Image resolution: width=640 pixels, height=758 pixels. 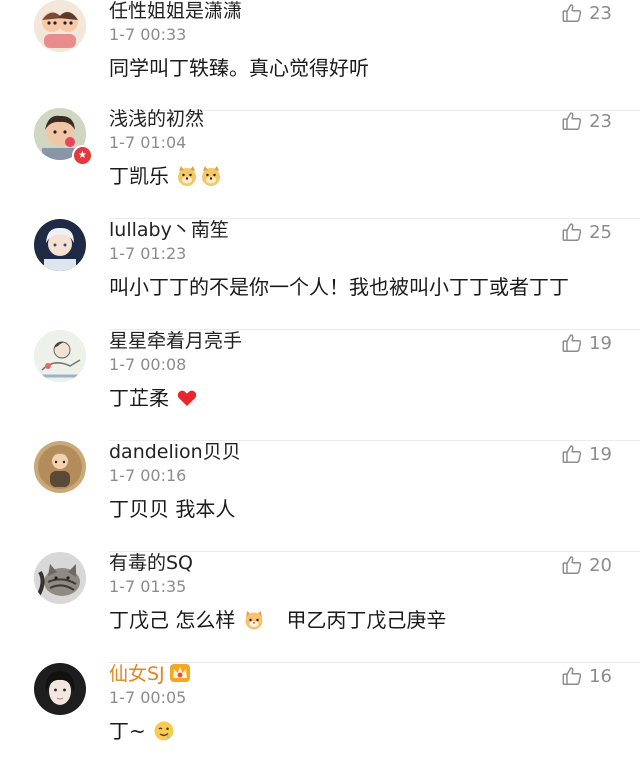 What do you see at coordinates (156, 119) in the screenshot?
I see `comment-username: 浅浅的初然` at bounding box center [156, 119].